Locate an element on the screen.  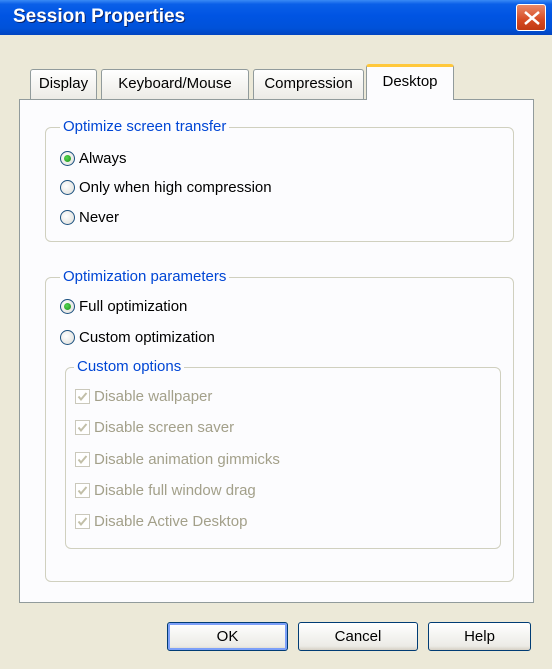
disable-full-window-drag-label: Disable full window drag is located at coordinates (175, 490).